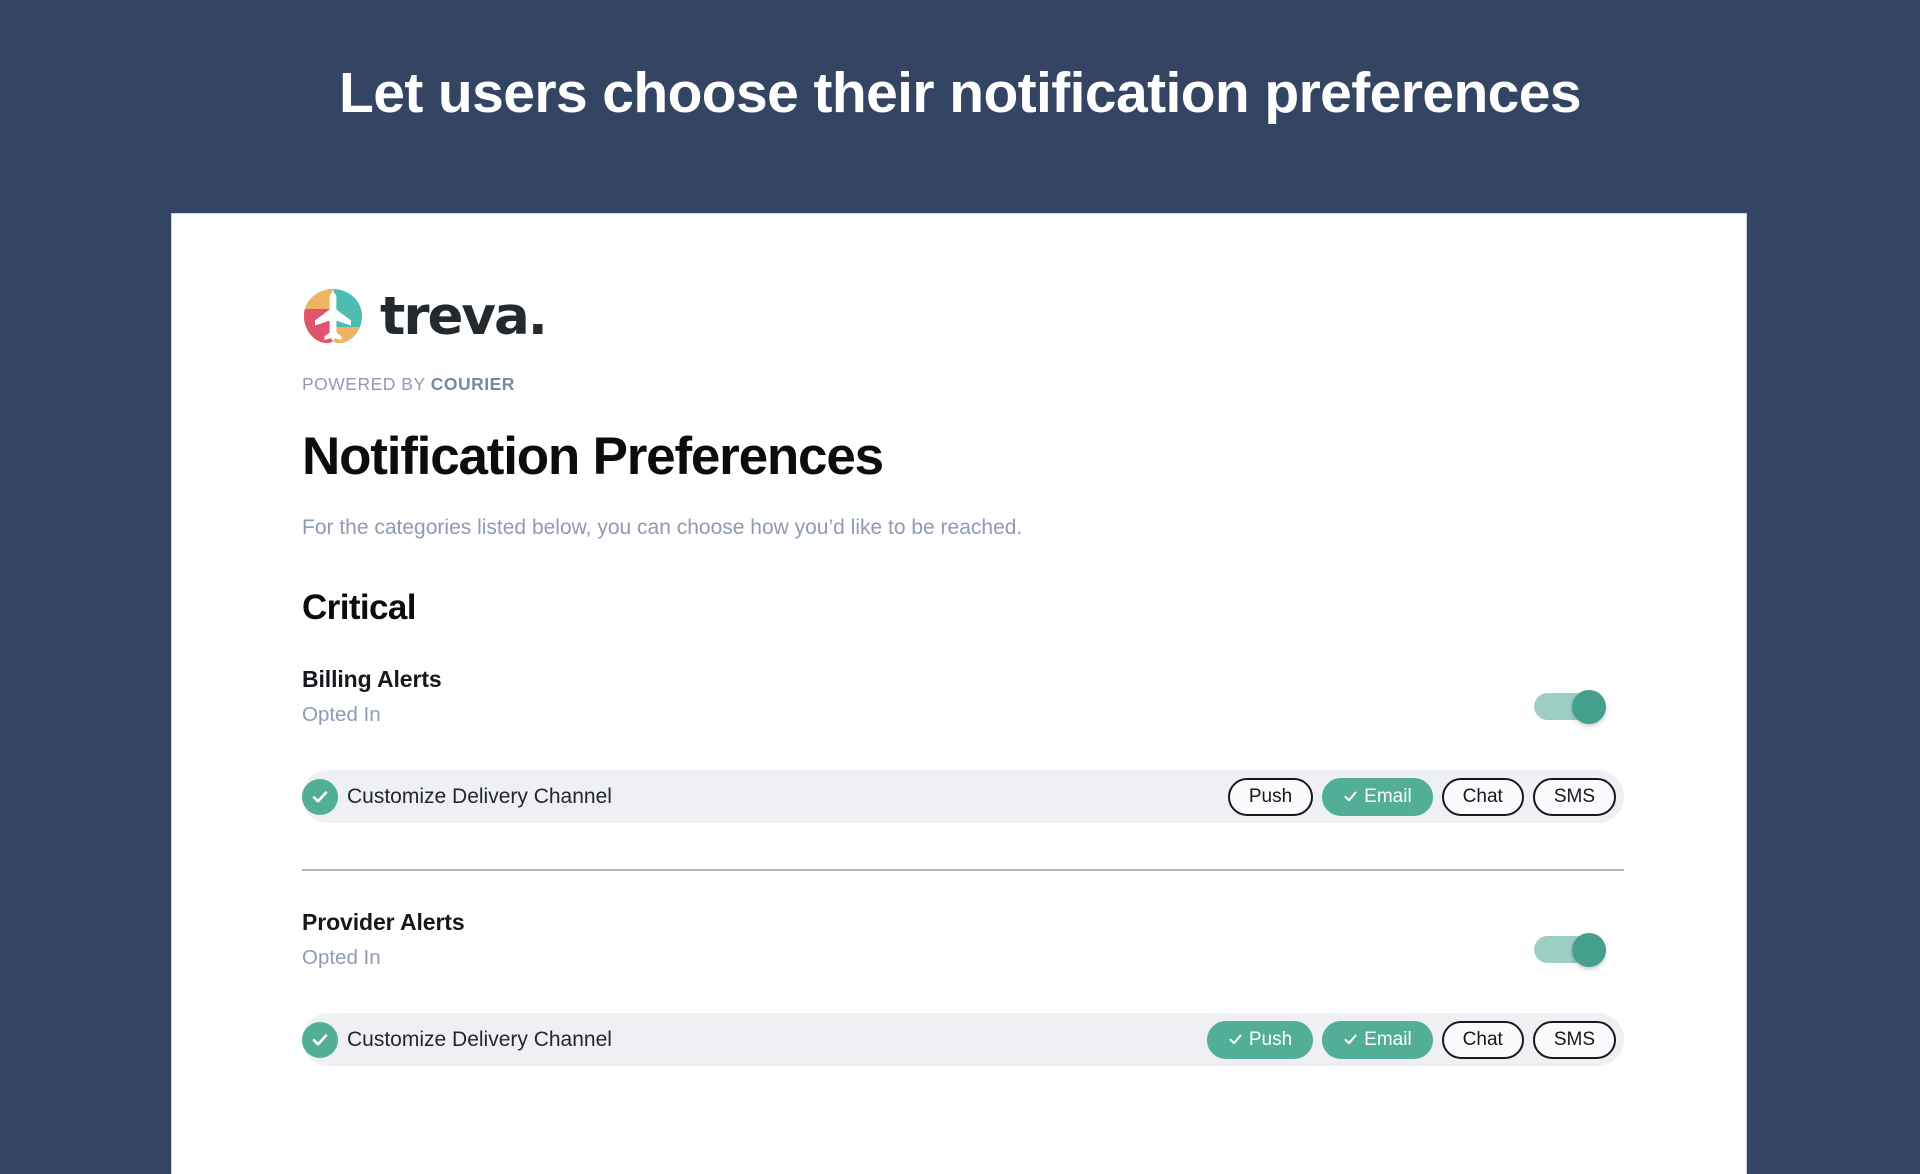  What do you see at coordinates (359, 608) in the screenshot?
I see `group-title: Critical` at bounding box center [359, 608].